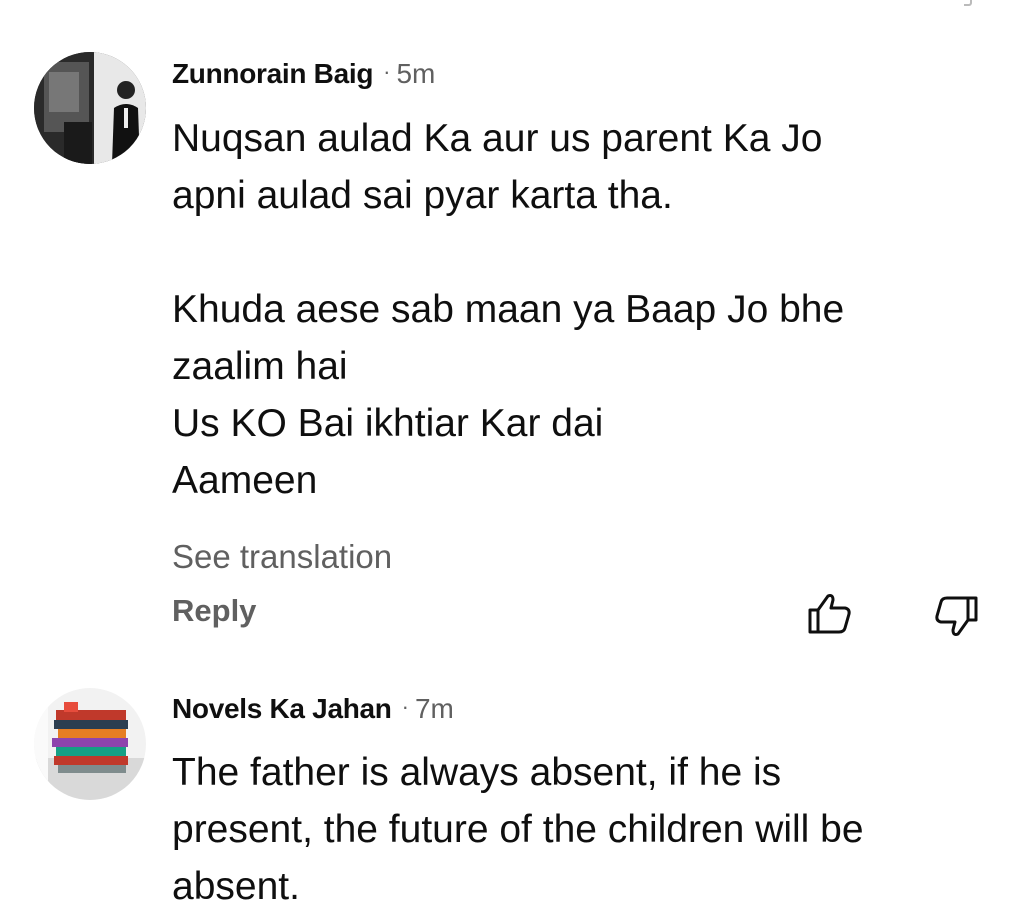 The height and width of the screenshot is (923, 1024). I want to click on avatar-books-icon, so click(90, 744).